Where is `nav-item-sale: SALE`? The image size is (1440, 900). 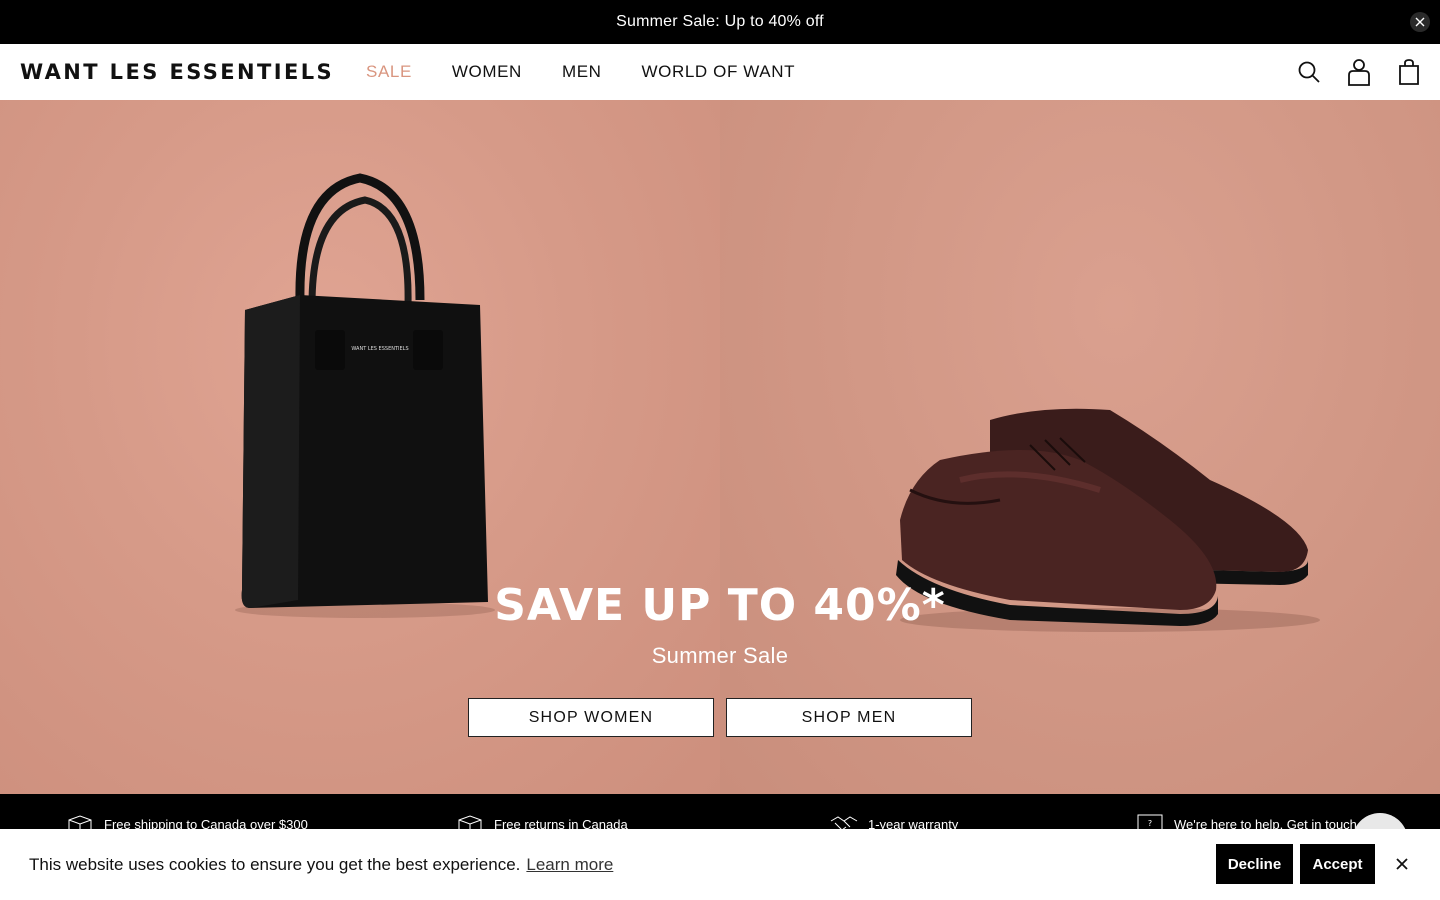
nav-item-sale: SALE is located at coordinates (389, 72).